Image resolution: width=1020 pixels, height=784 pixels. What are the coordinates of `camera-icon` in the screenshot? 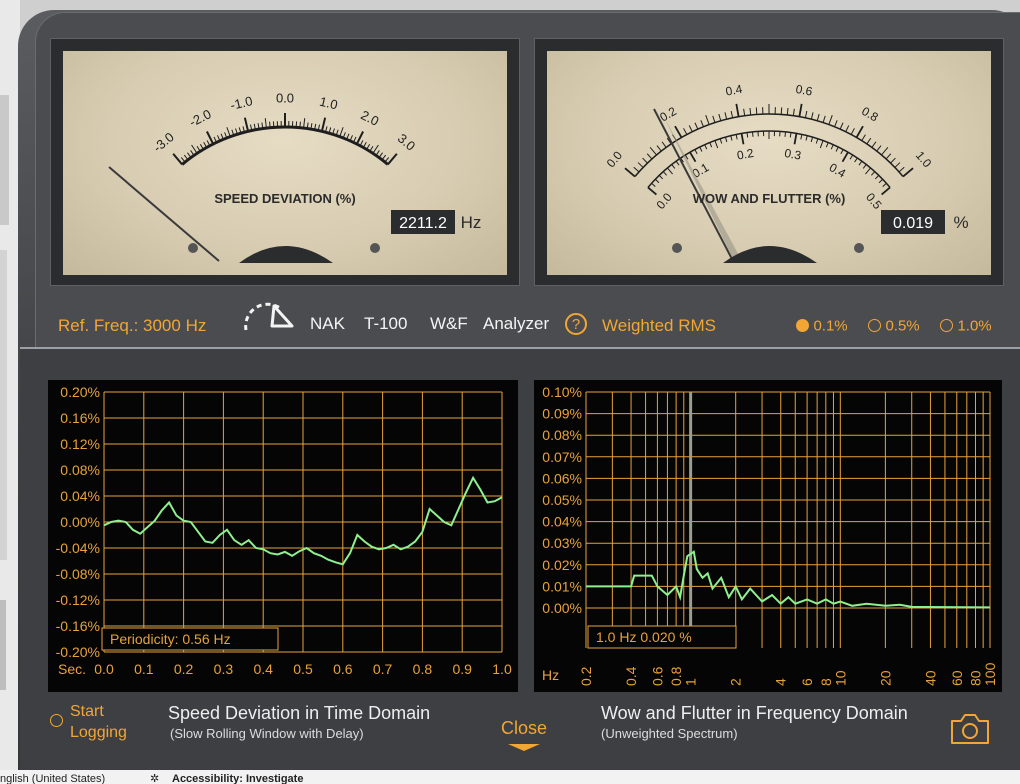 It's located at (970, 729).